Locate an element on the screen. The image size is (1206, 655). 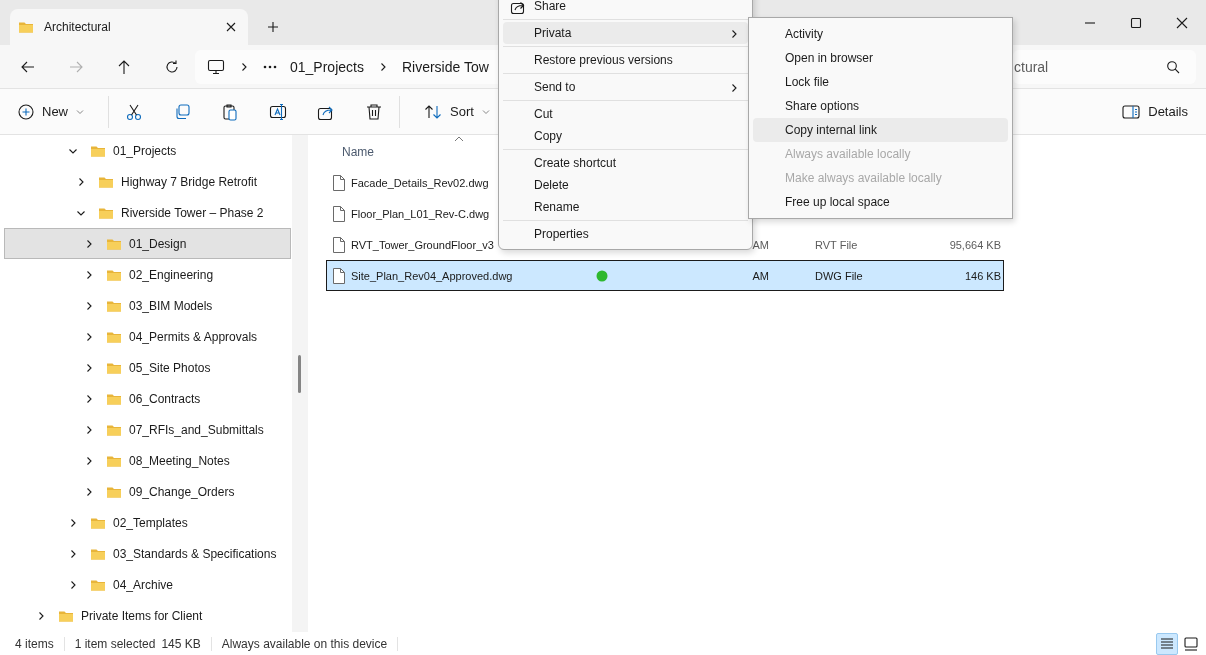
new-button: New is located at coordinates (51, 111).